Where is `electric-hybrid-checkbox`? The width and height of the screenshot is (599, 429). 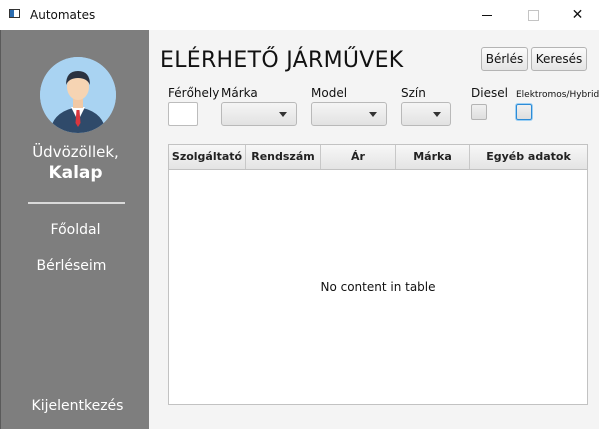
electric-hybrid-checkbox is located at coordinates (524, 112).